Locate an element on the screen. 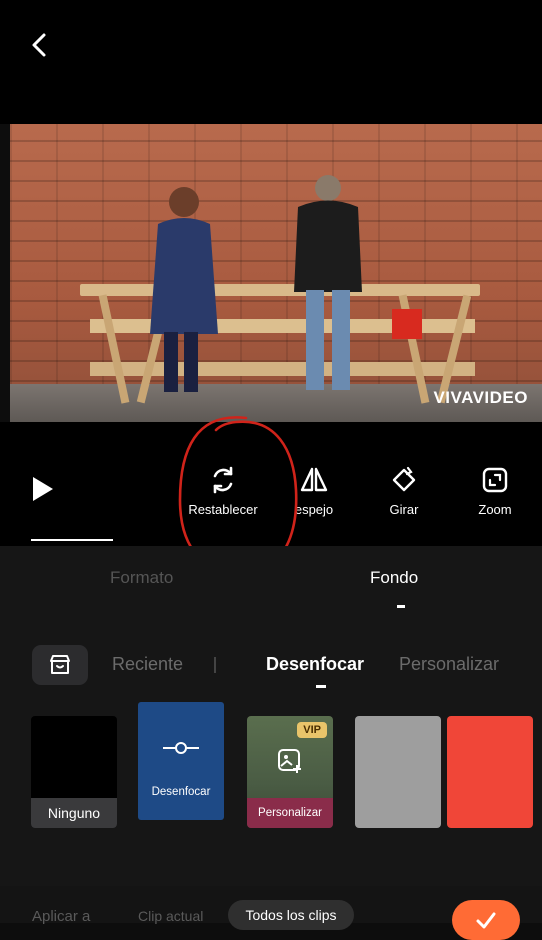 The image size is (542, 940). category-custom: Personalizar is located at coordinates (449, 664).